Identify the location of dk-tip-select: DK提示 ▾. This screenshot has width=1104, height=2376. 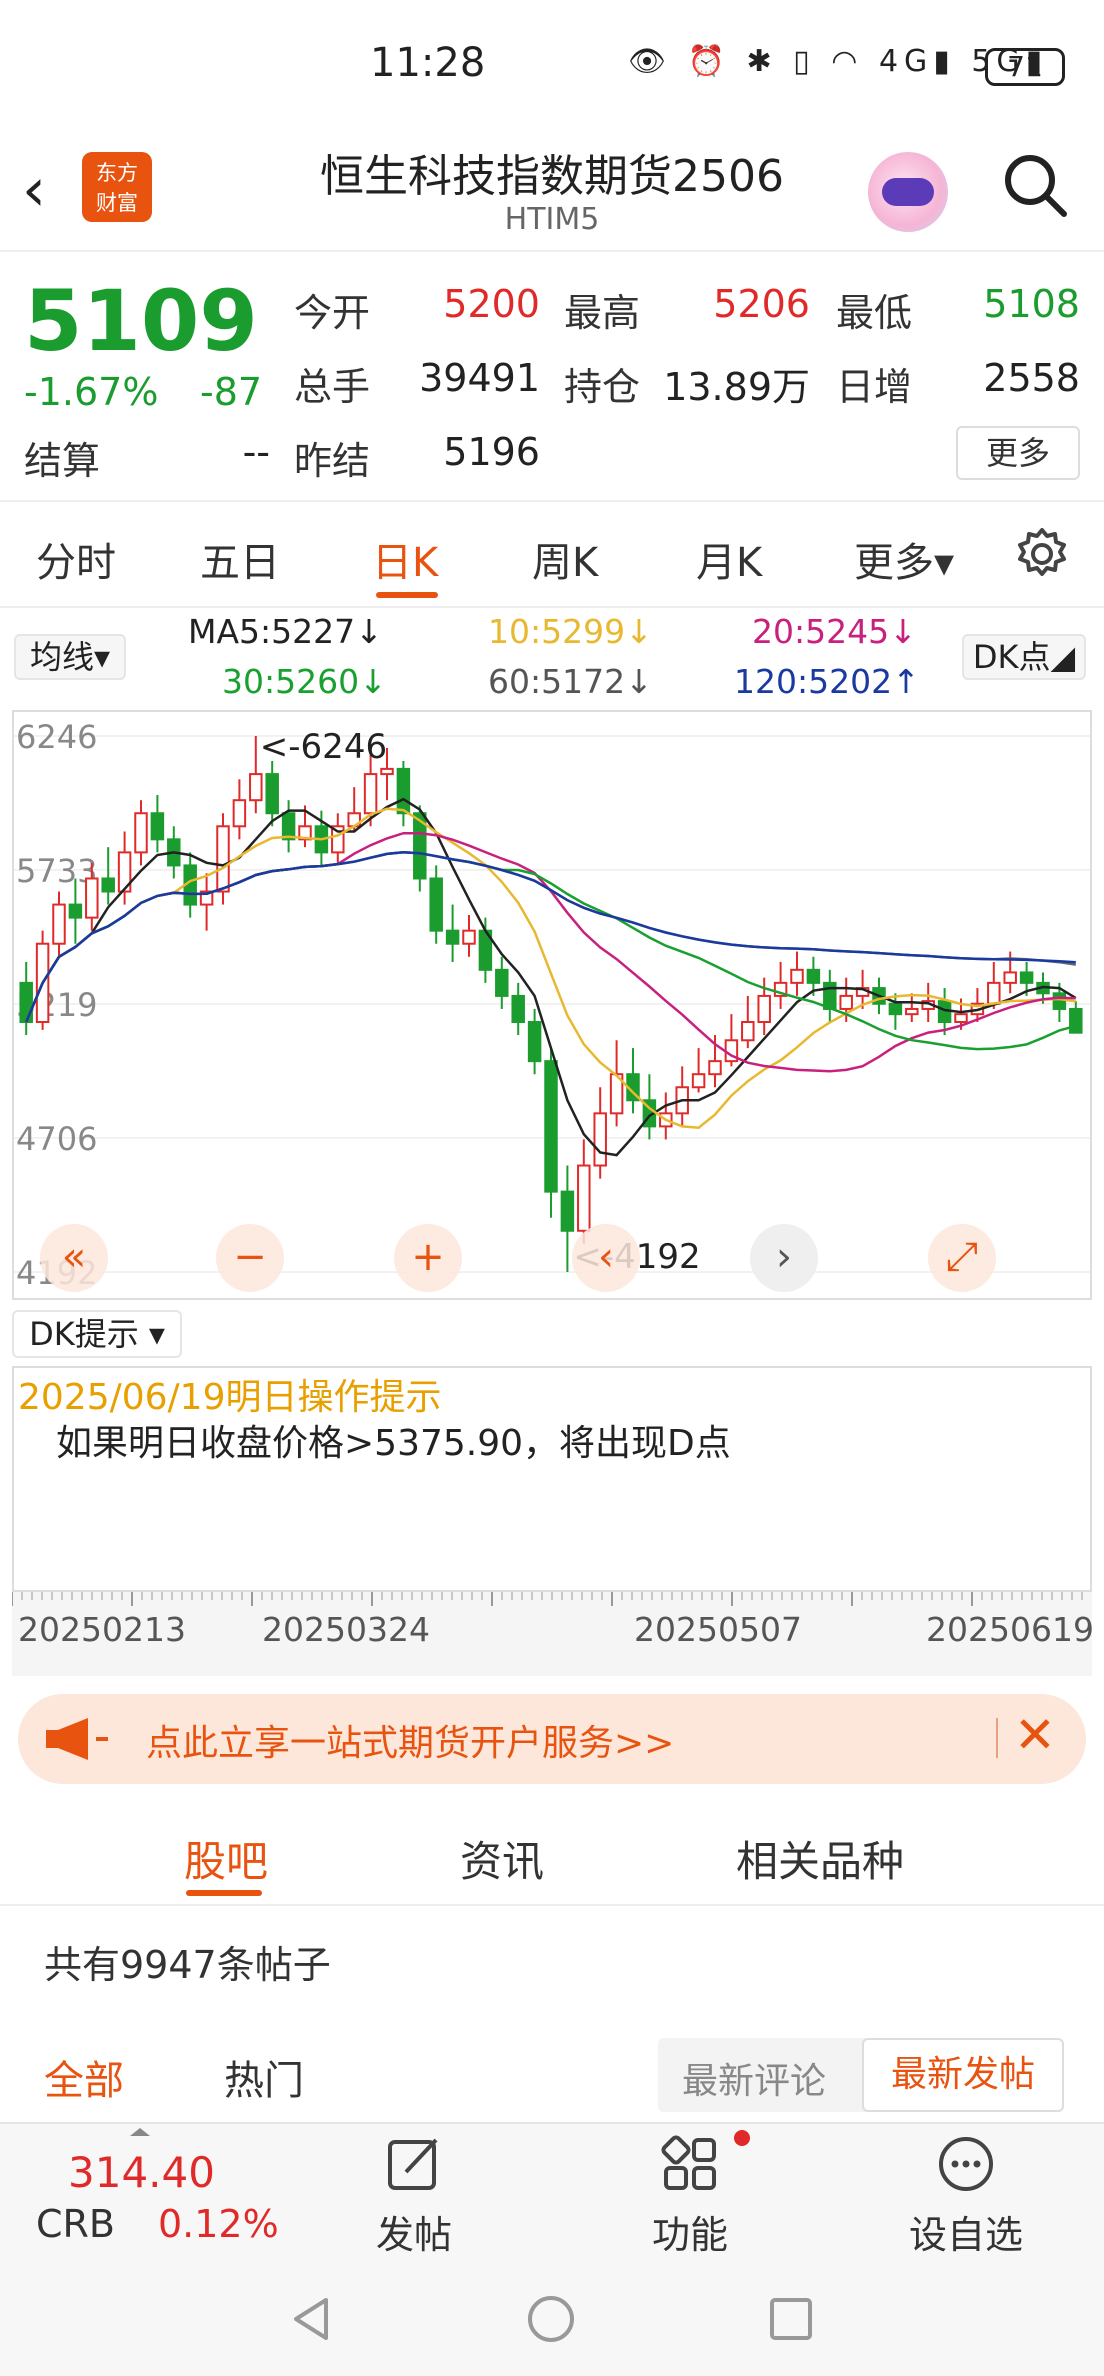
(97, 1334).